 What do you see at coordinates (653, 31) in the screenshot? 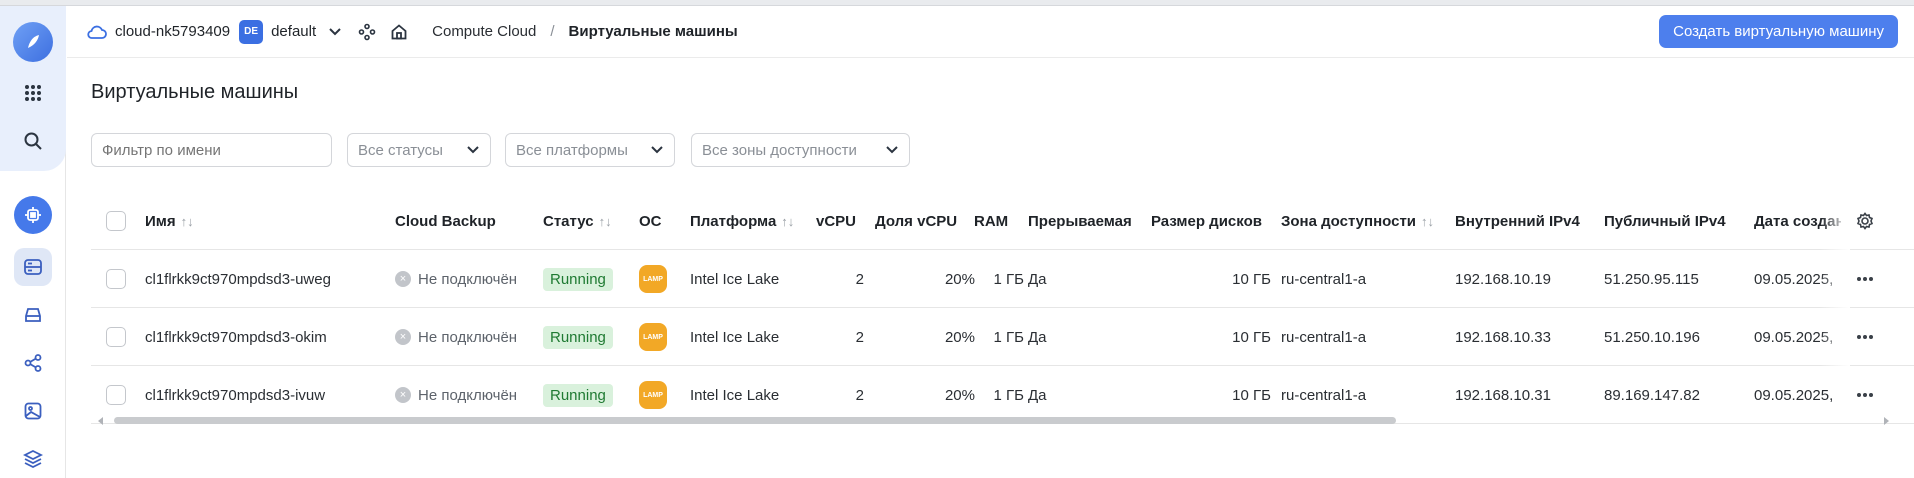
I see `breadcrumb-current: Виртуальные машины` at bounding box center [653, 31].